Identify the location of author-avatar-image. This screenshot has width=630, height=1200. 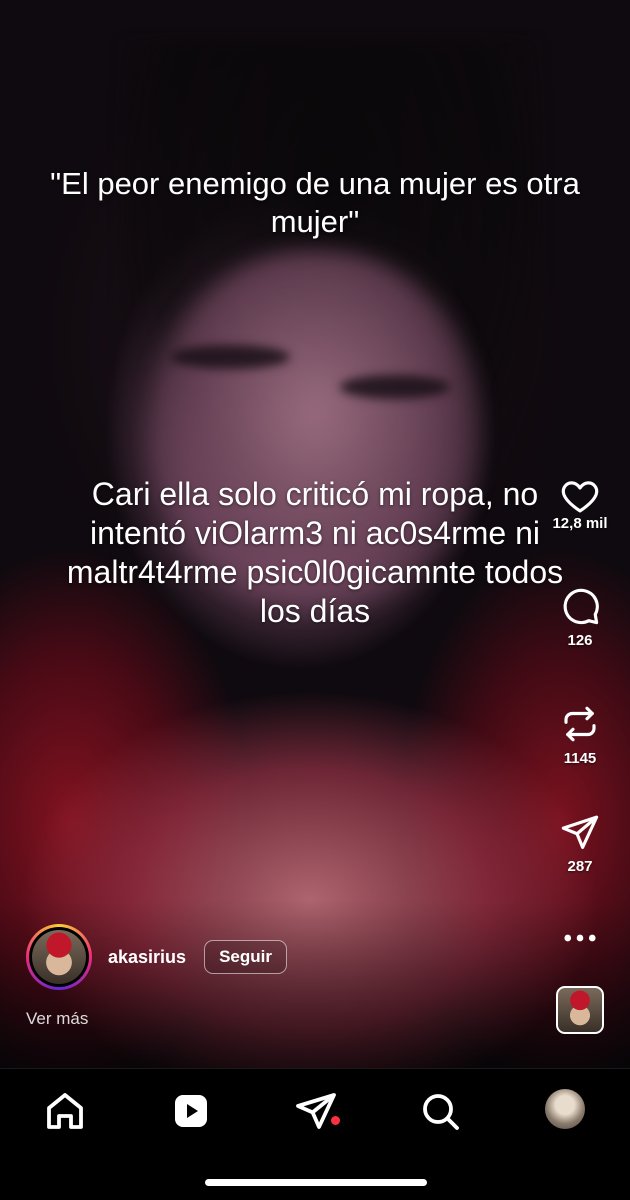
(59, 957).